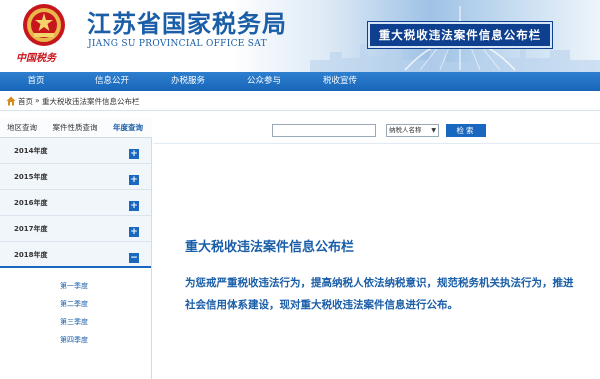 The height and width of the screenshot is (379, 600). I want to click on china-tax-logo-text: 中国税务, so click(36, 58).